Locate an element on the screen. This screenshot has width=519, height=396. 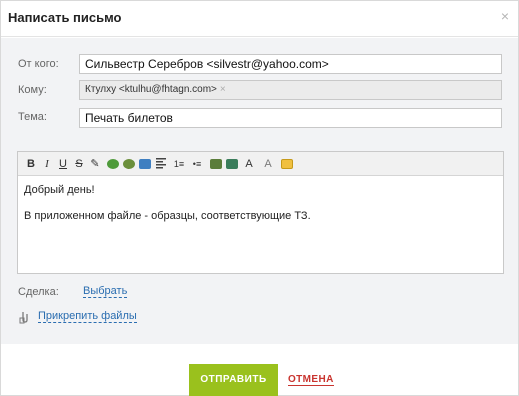
bold-button: B is located at coordinates (31, 164).